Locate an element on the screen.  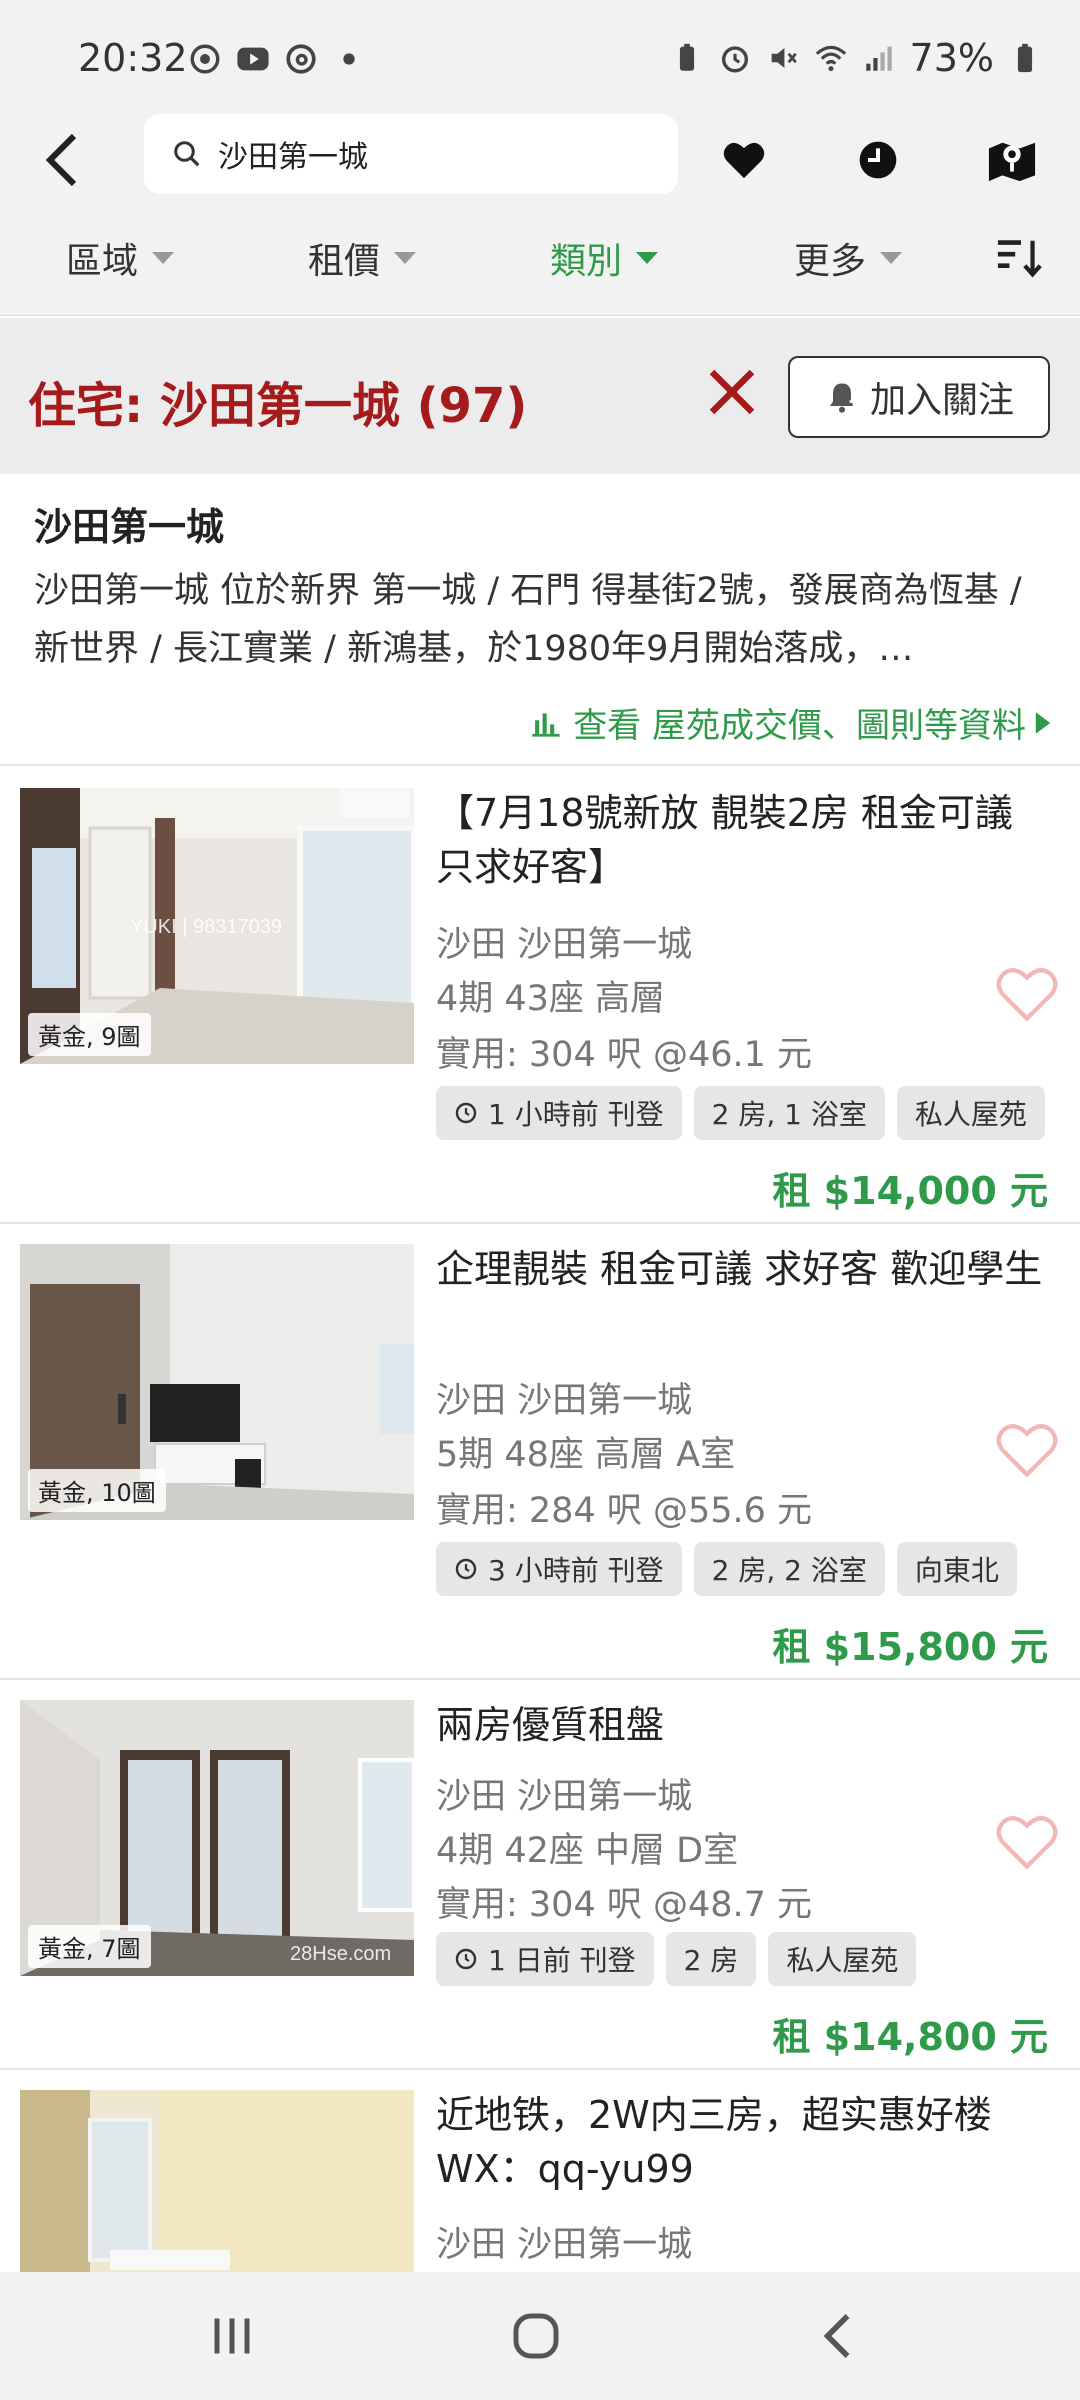
listing-area: 實用: 304 呎 @46.1 元 is located at coordinates (624, 1055).